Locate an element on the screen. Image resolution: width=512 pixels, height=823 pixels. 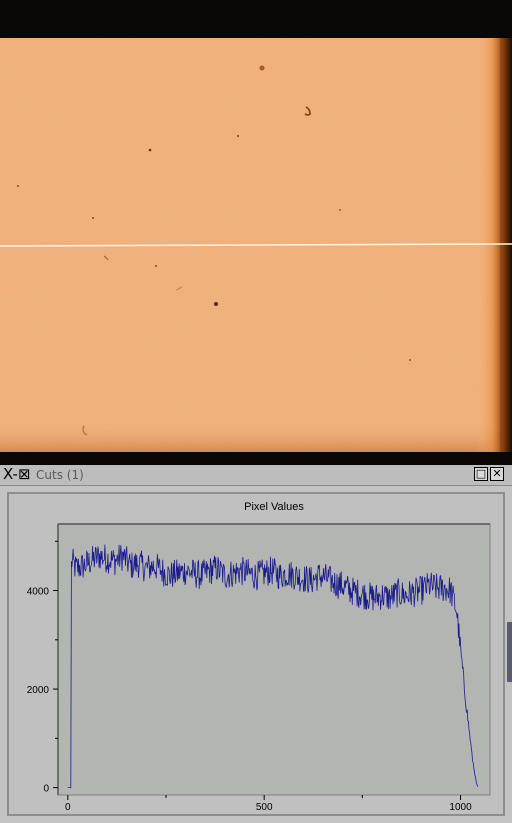
close-button: ✕ is located at coordinates (497, 474).